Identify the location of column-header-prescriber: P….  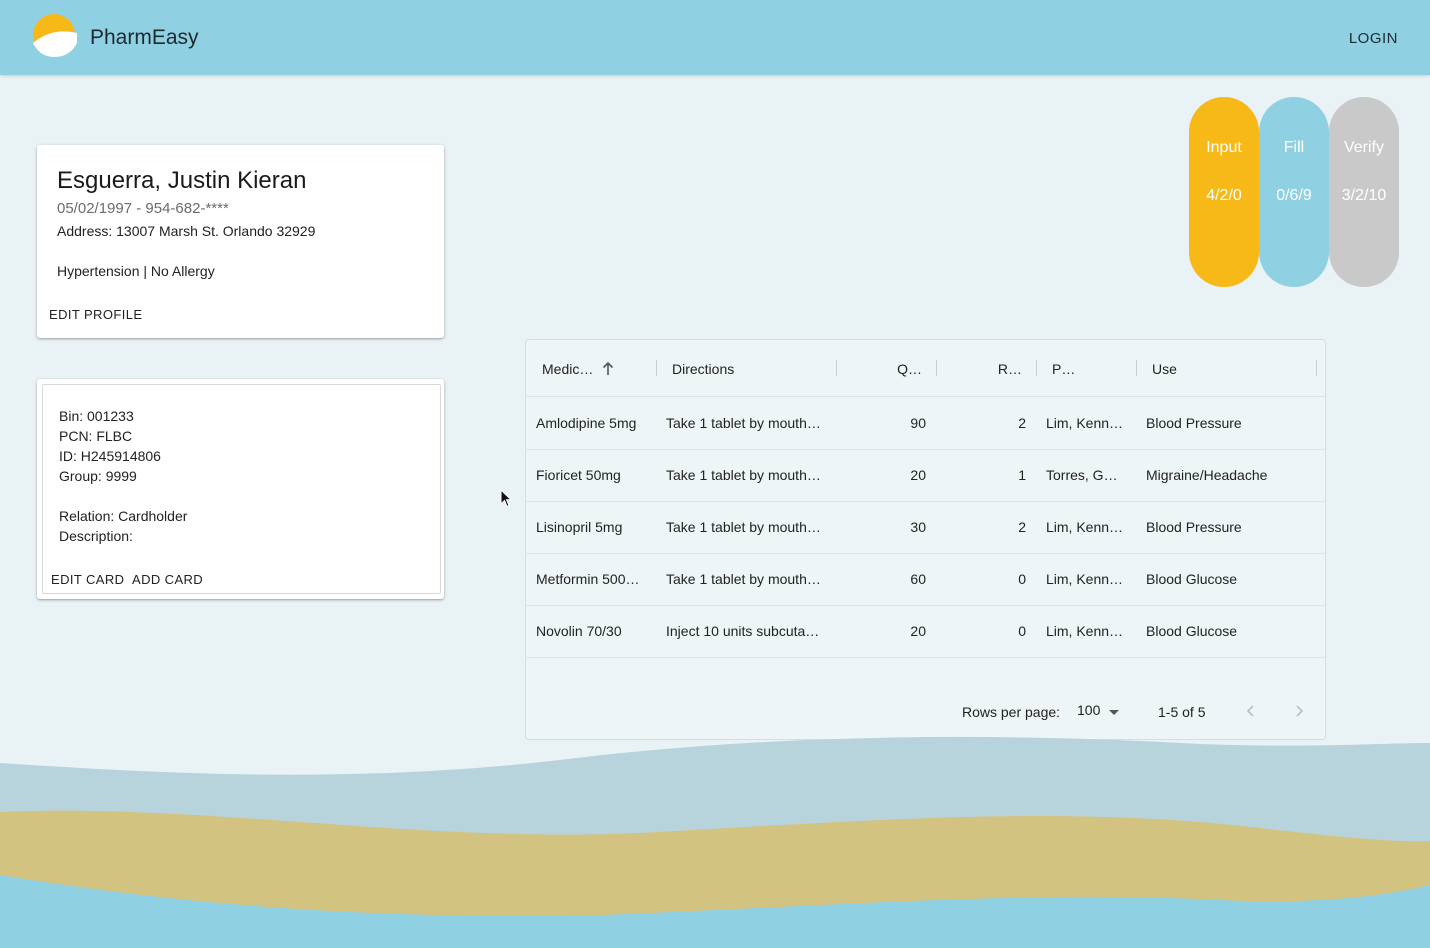
(1063, 369).